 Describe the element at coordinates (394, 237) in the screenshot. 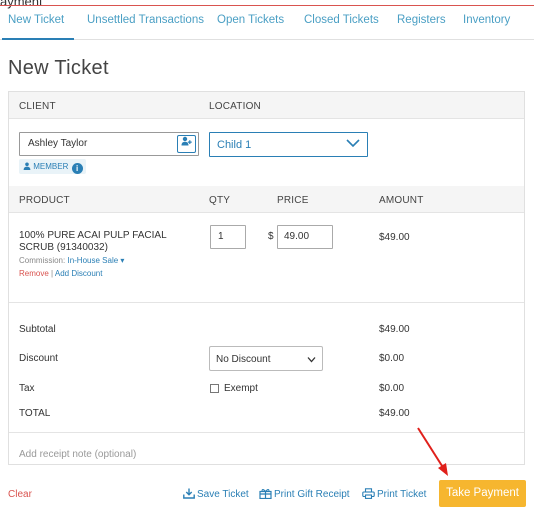

I see `line-amount: $49.00` at that location.